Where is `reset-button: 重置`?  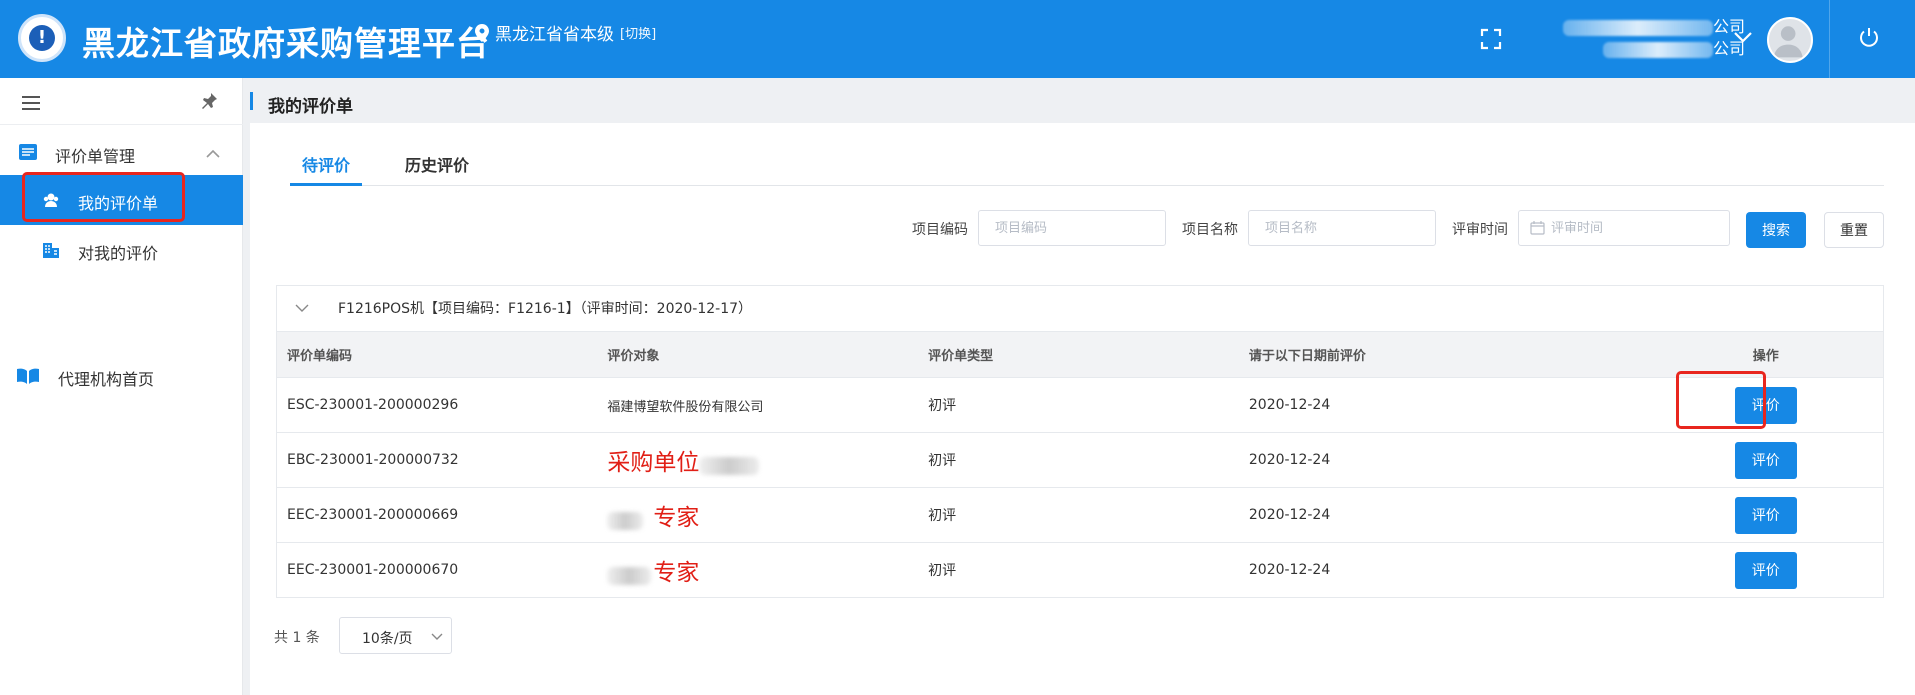 reset-button: 重置 is located at coordinates (1854, 230).